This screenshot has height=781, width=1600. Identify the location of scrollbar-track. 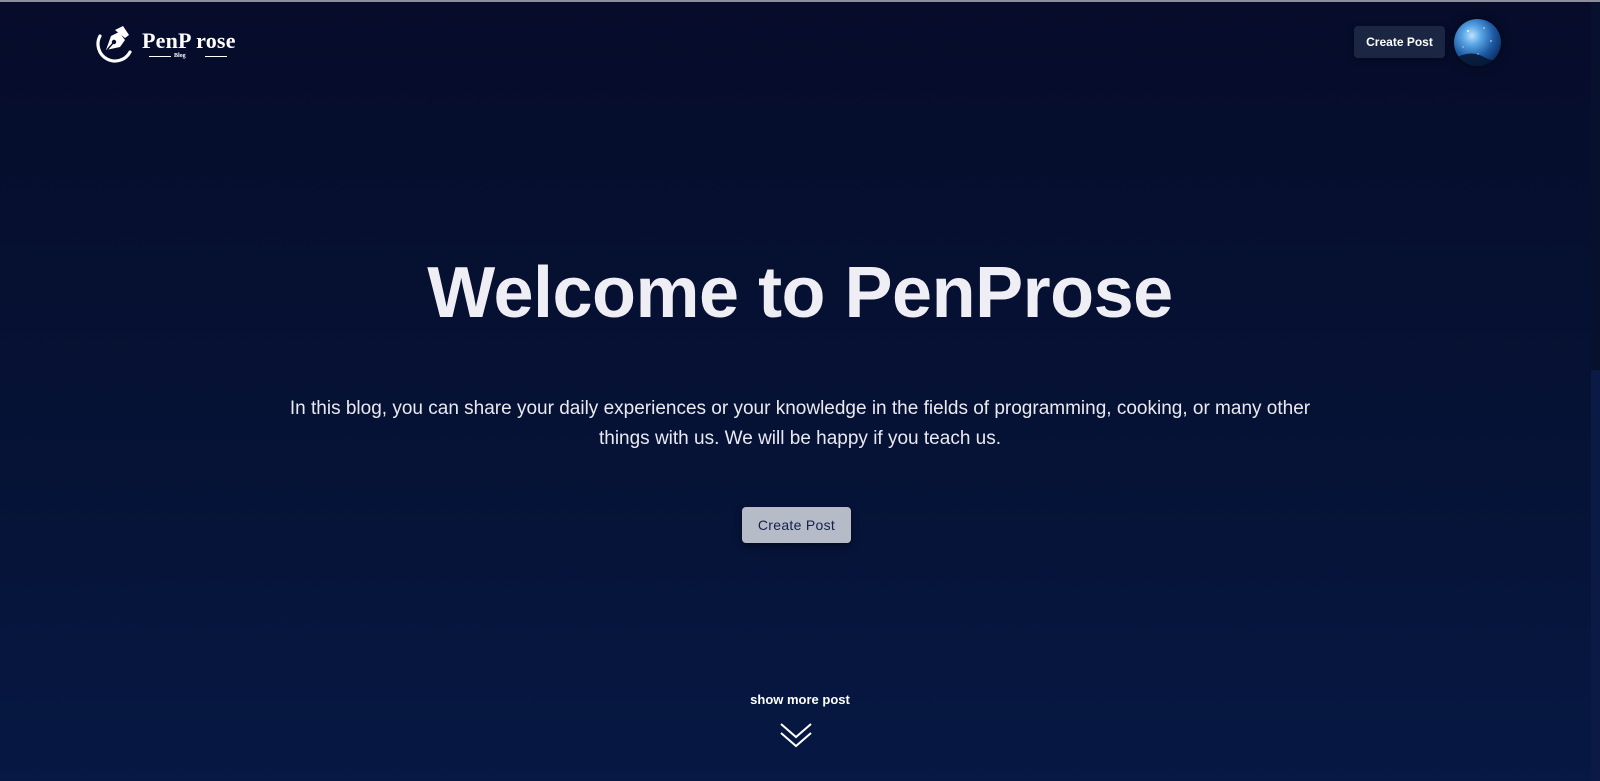
(1595, 391).